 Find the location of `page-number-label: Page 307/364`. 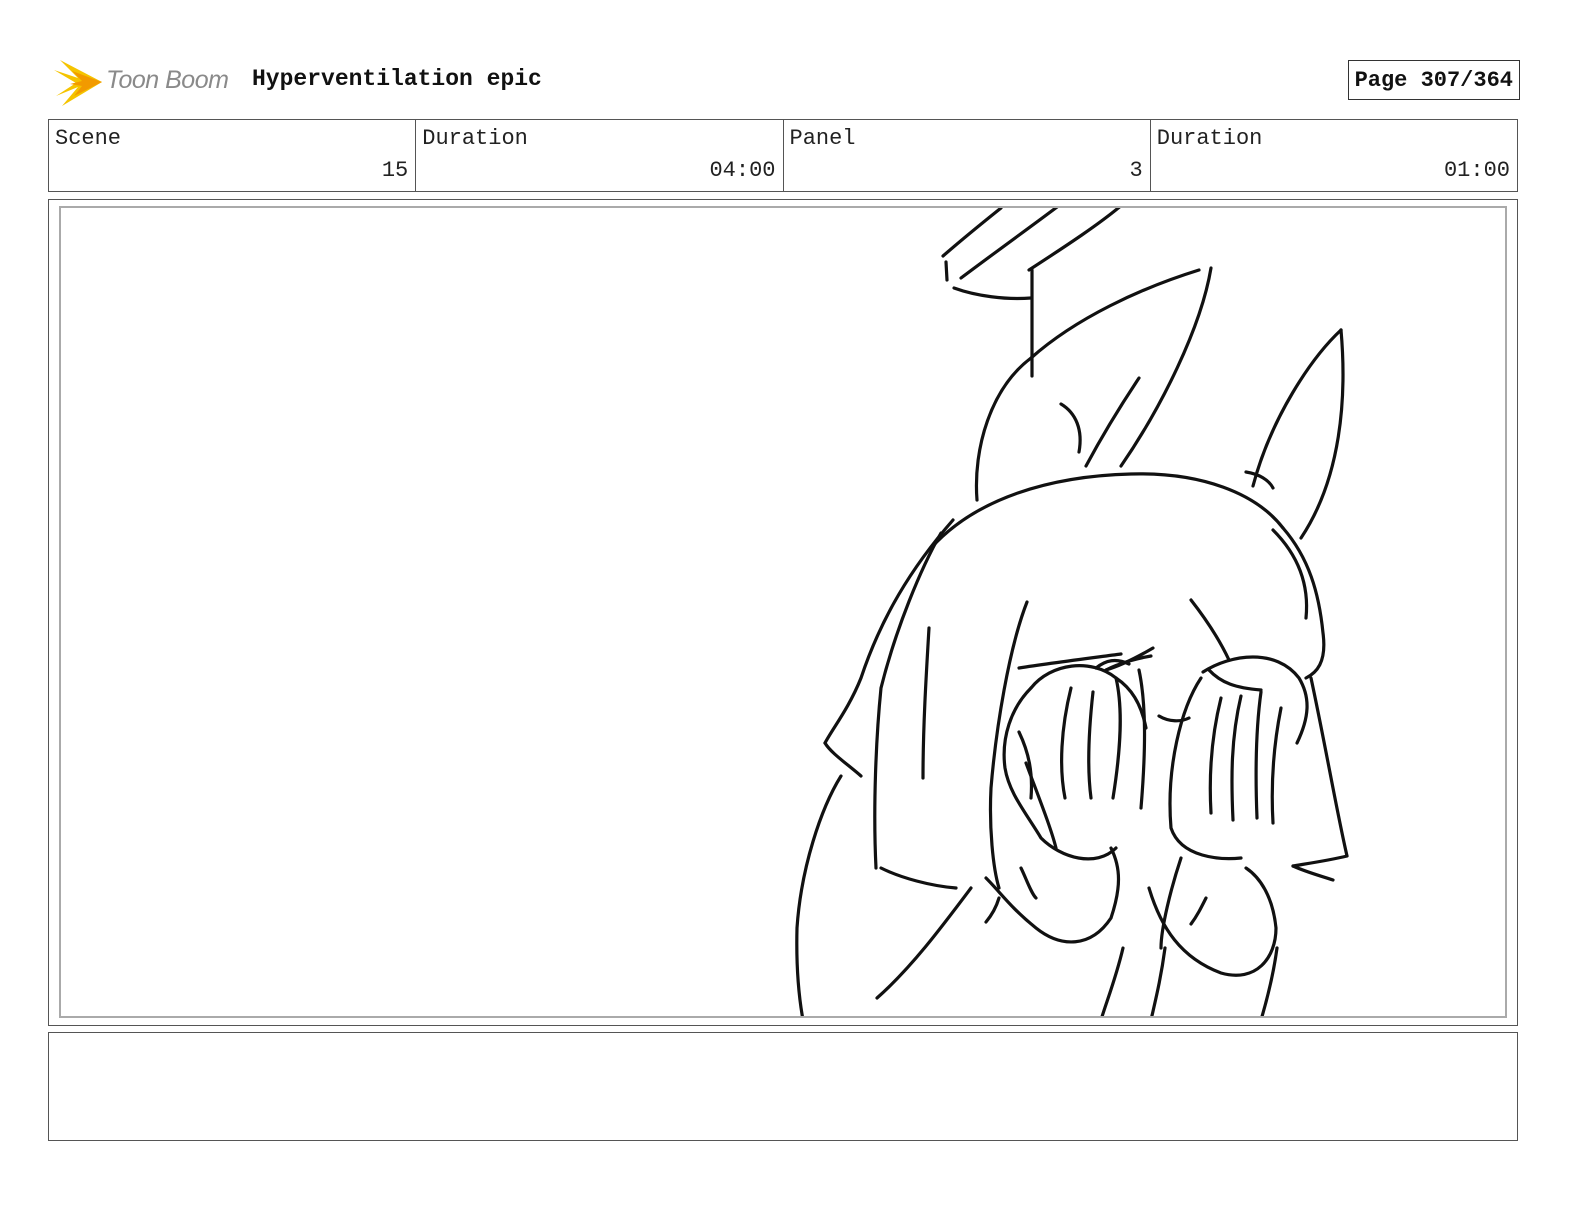

page-number-label: Page 307/364 is located at coordinates (1433, 80).